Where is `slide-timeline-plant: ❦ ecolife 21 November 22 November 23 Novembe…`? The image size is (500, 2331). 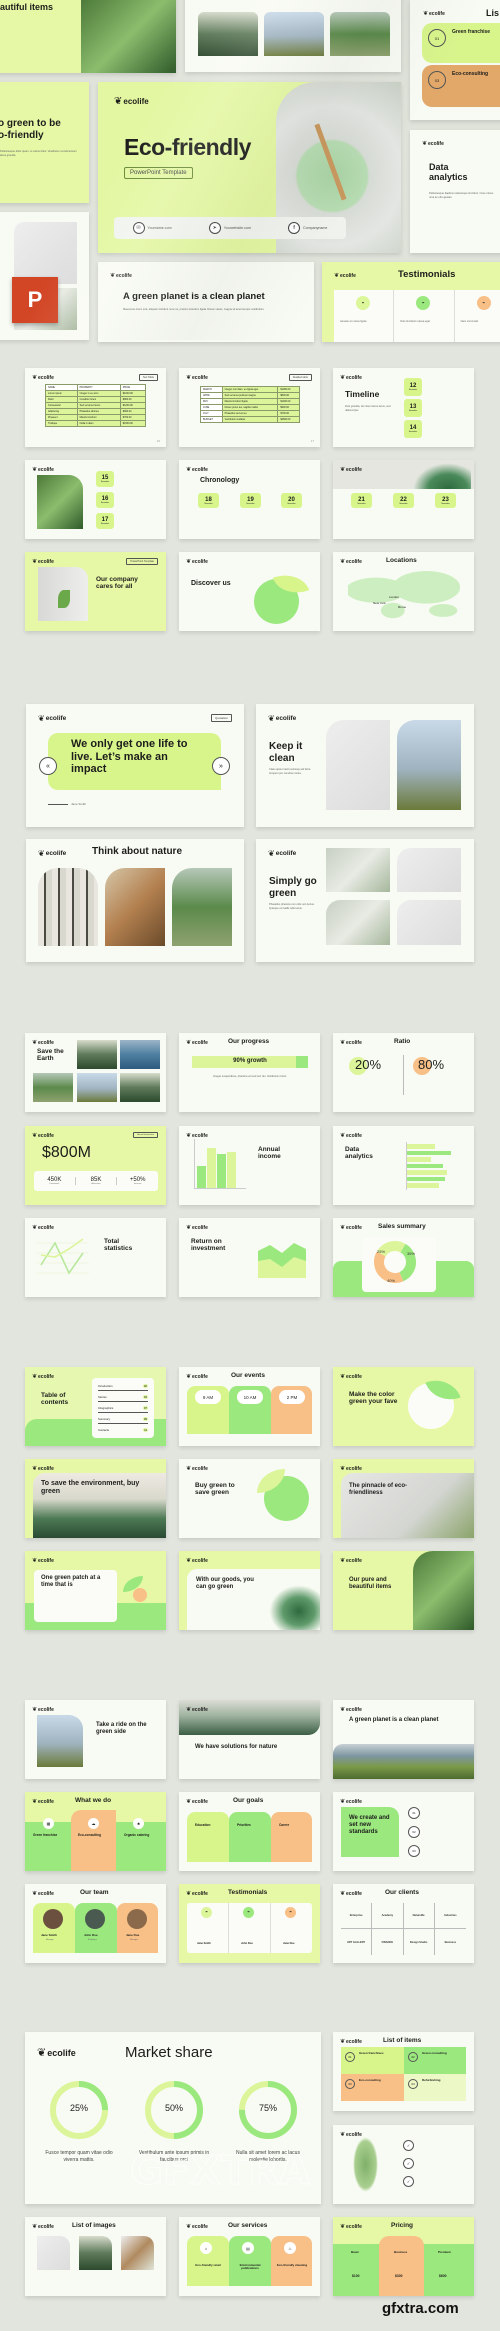
slide-timeline-plant: ❦ ecolife 21 November 22 November 23 Novembe… is located at coordinates (403, 499).